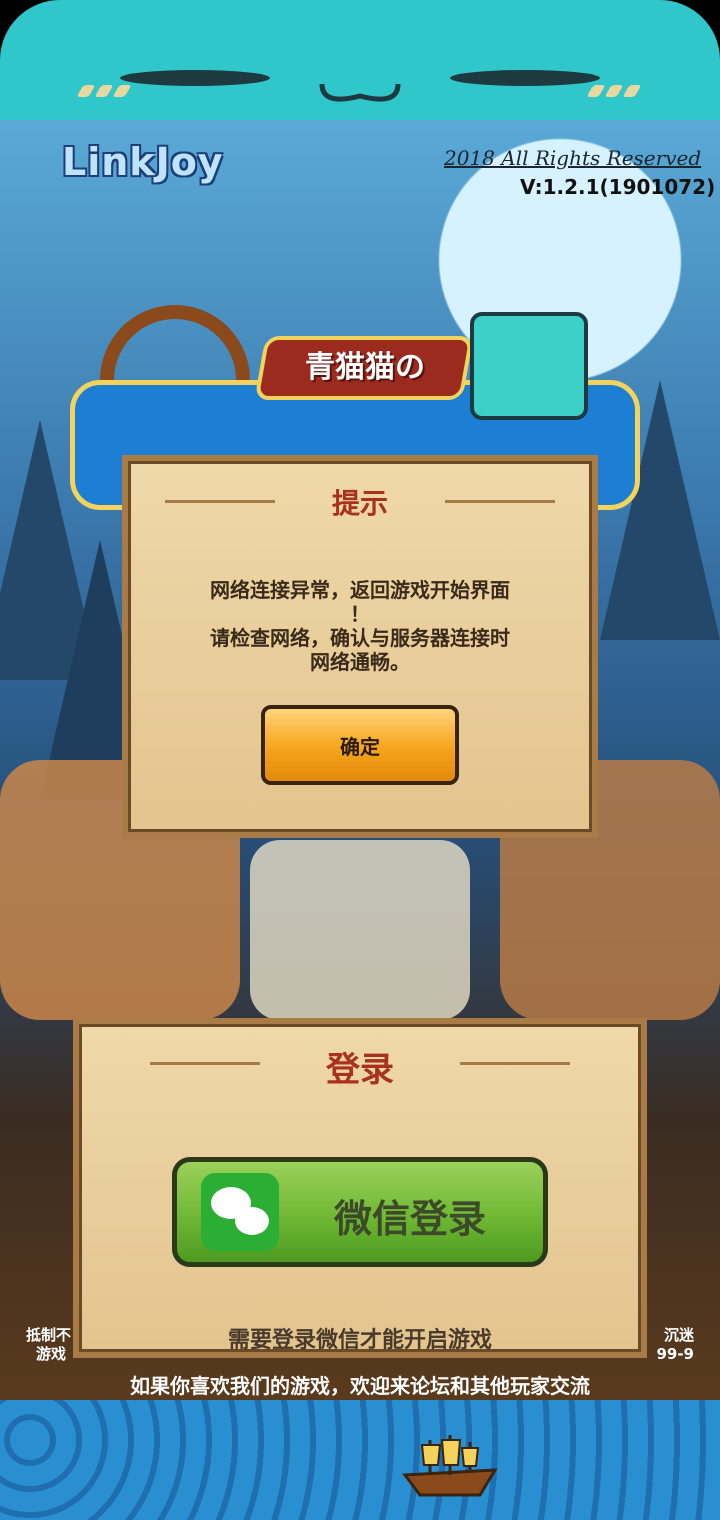 This screenshot has width=720, height=1520. What do you see at coordinates (365, 367) in the screenshot?
I see `game-subtitle: 青猫猫の` at bounding box center [365, 367].